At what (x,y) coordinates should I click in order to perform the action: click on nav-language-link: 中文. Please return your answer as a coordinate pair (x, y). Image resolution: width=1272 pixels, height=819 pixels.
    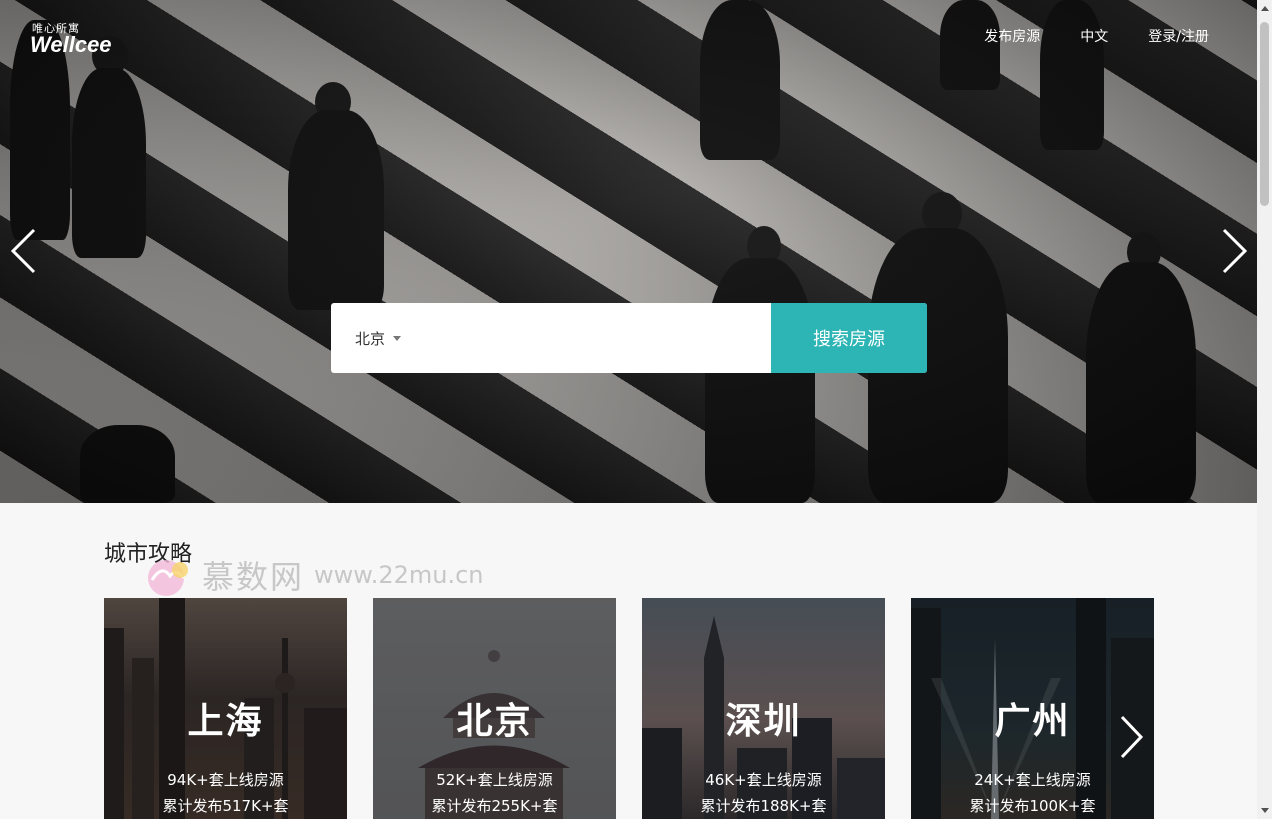
    Looking at the image, I should click on (1094, 36).